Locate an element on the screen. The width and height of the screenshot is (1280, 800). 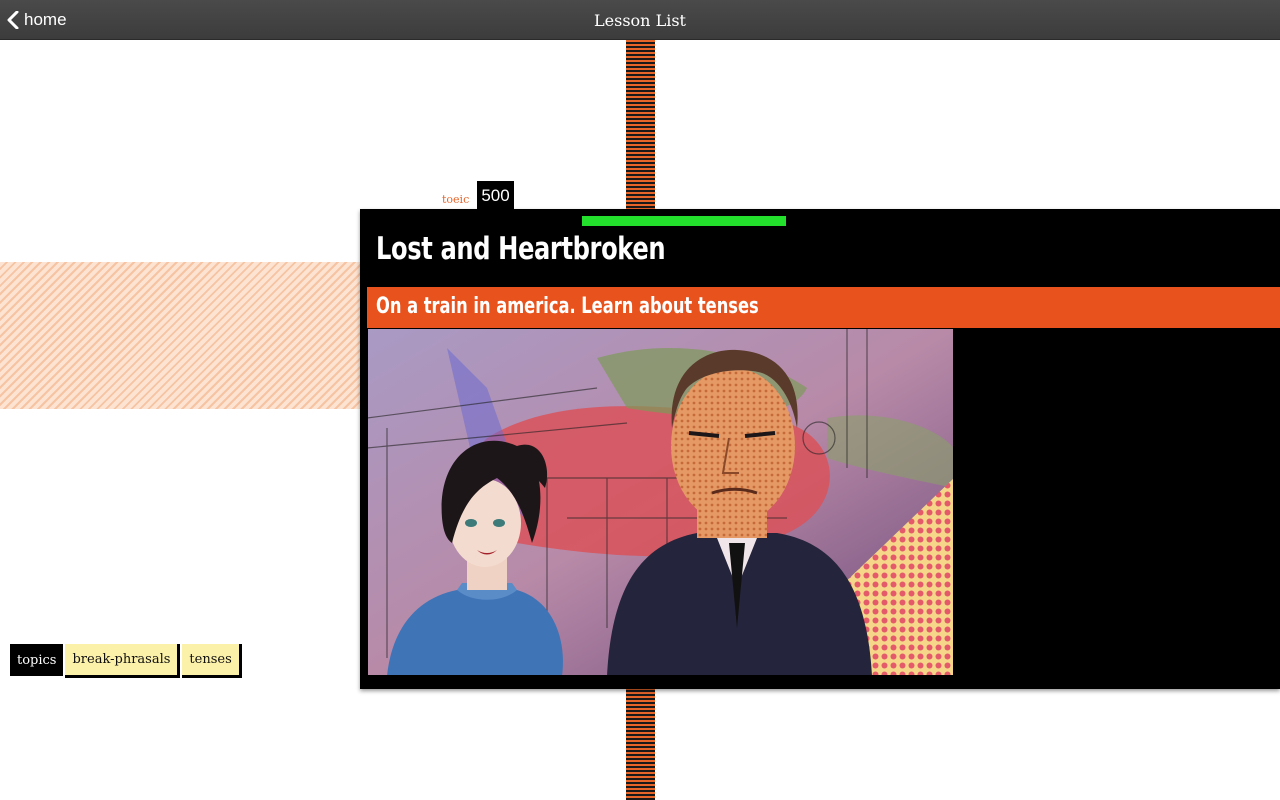
tag-tenses: tenses is located at coordinates (212, 661).